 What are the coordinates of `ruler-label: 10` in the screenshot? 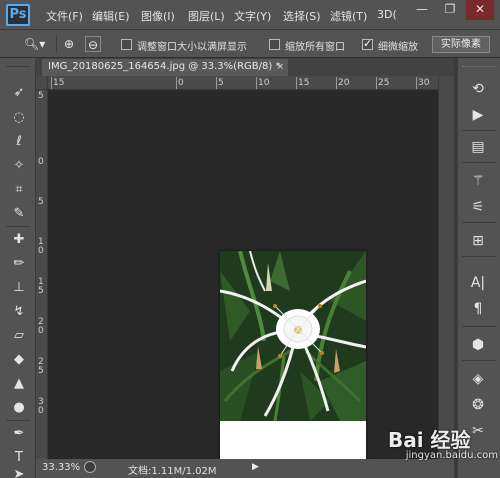 It's located at (264, 83).